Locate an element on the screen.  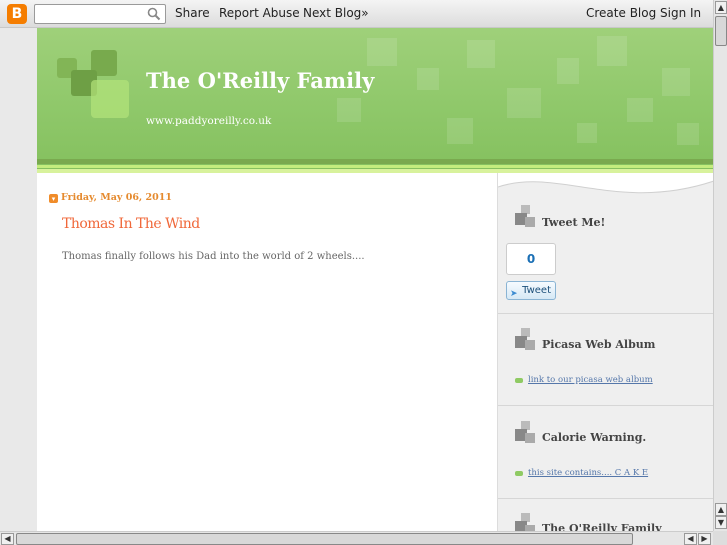
scrollbar-corner is located at coordinates (720, 538).